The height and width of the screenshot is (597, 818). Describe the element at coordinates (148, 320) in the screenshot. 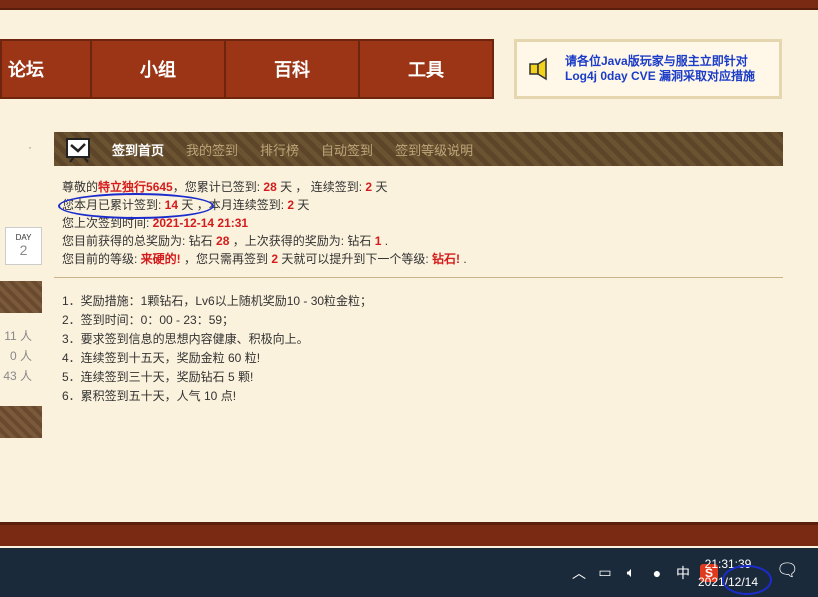

I see `rule-item: 2．签到时间：0：00 - 23：59；` at that location.